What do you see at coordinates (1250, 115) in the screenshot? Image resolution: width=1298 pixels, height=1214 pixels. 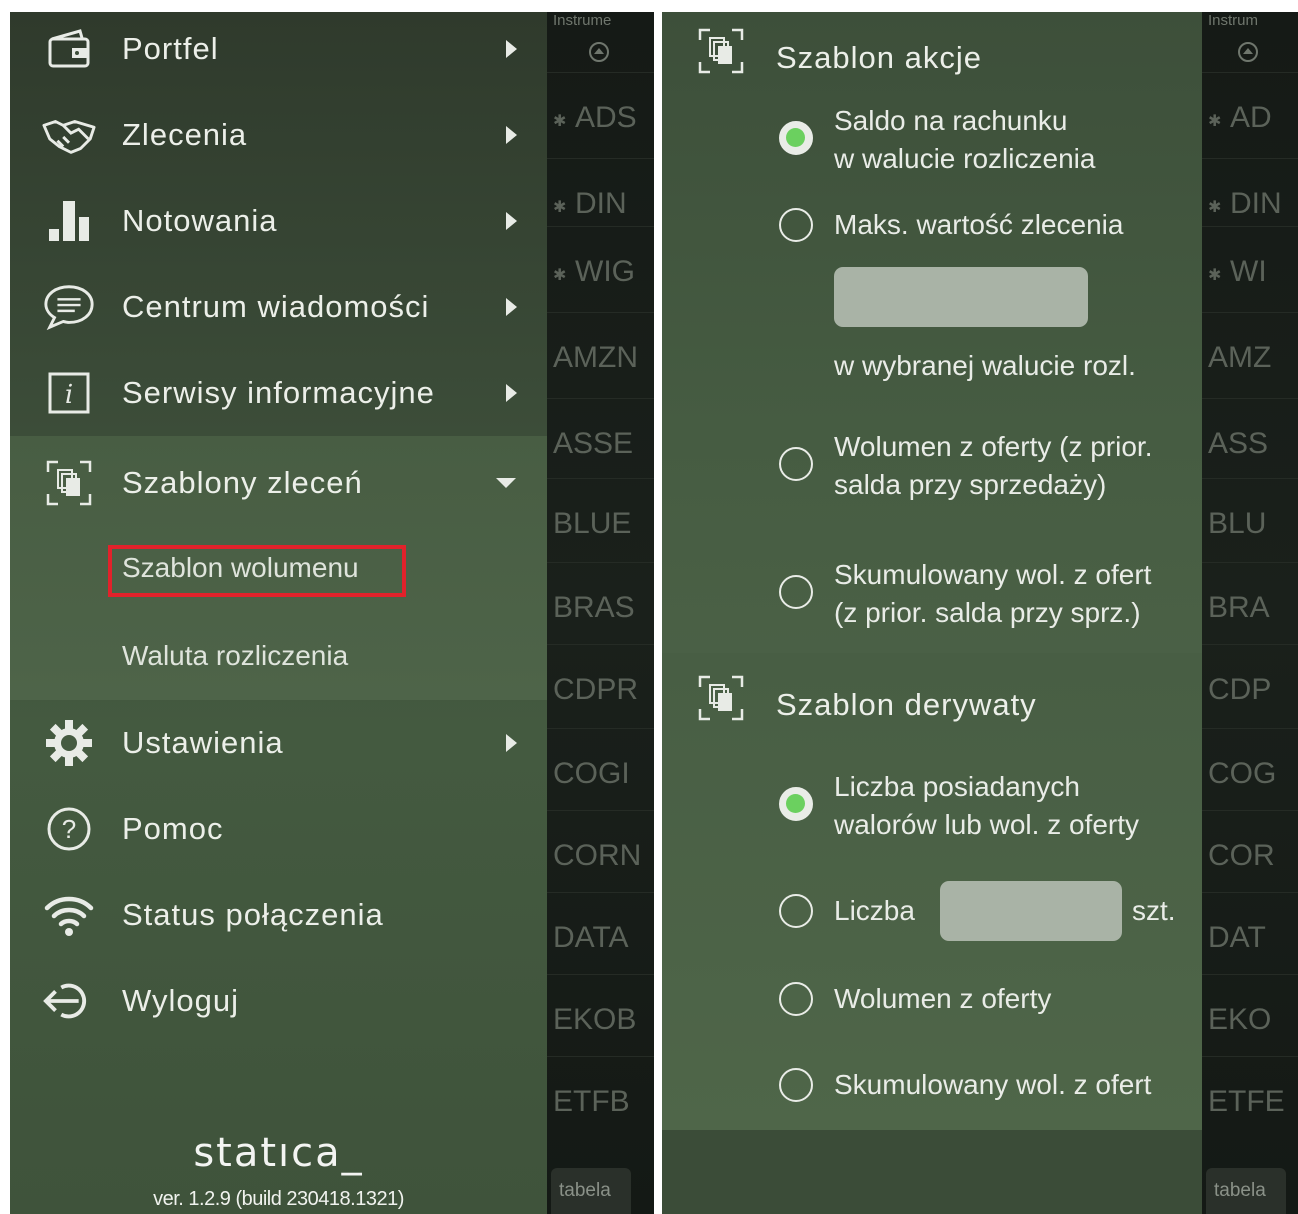 I see `instrument-row: ✱ AD` at bounding box center [1250, 115].